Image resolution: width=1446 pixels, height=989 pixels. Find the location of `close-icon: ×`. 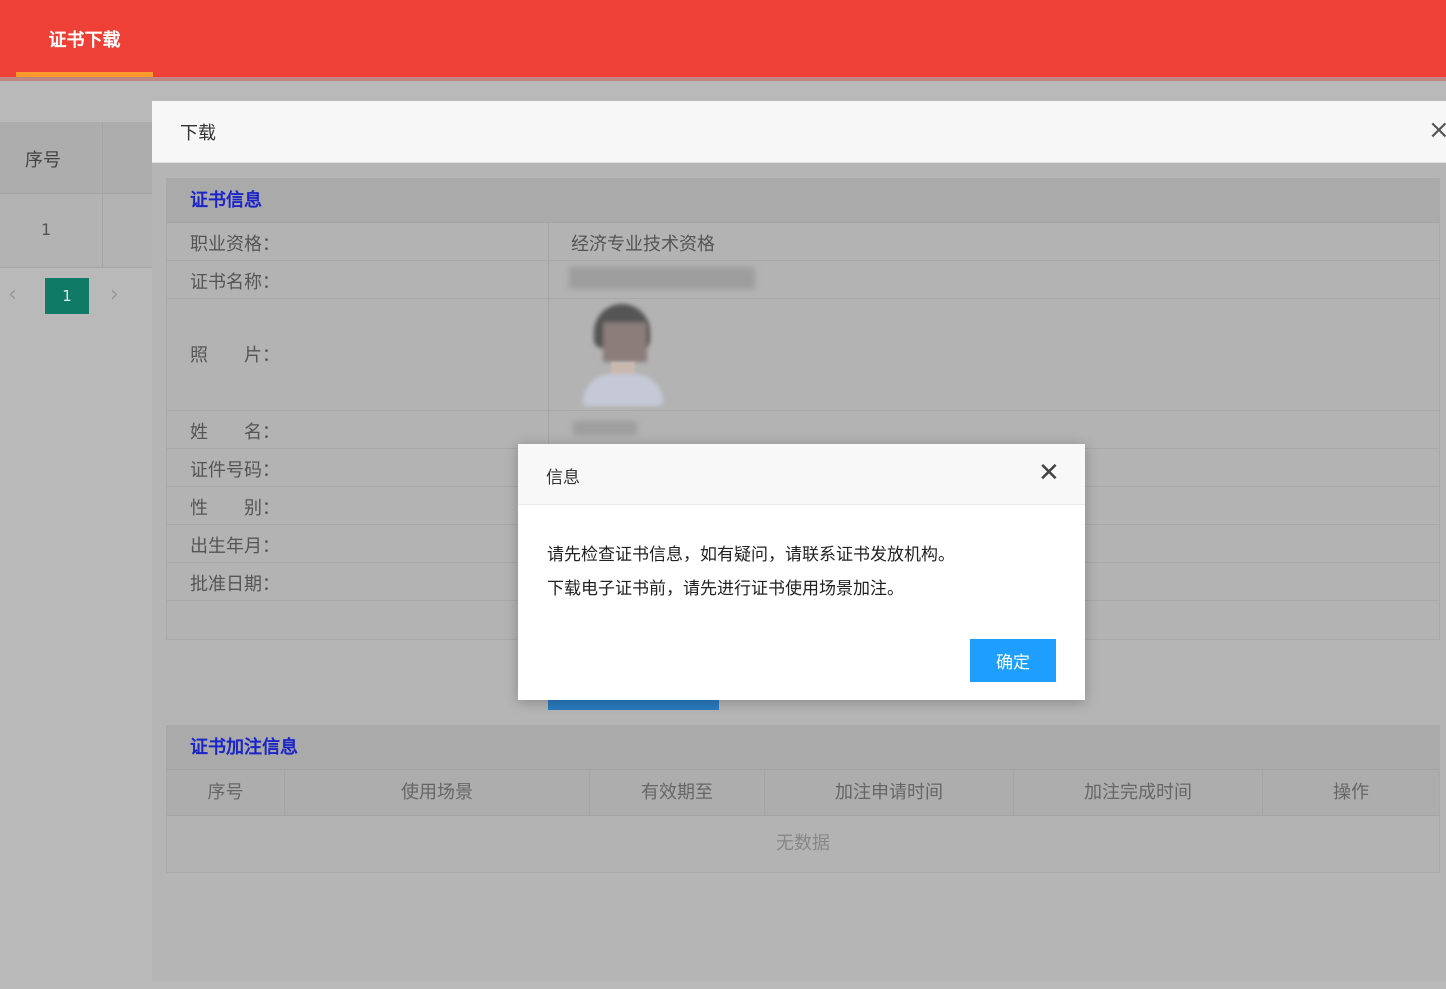

close-icon: × is located at coordinates (1437, 130).